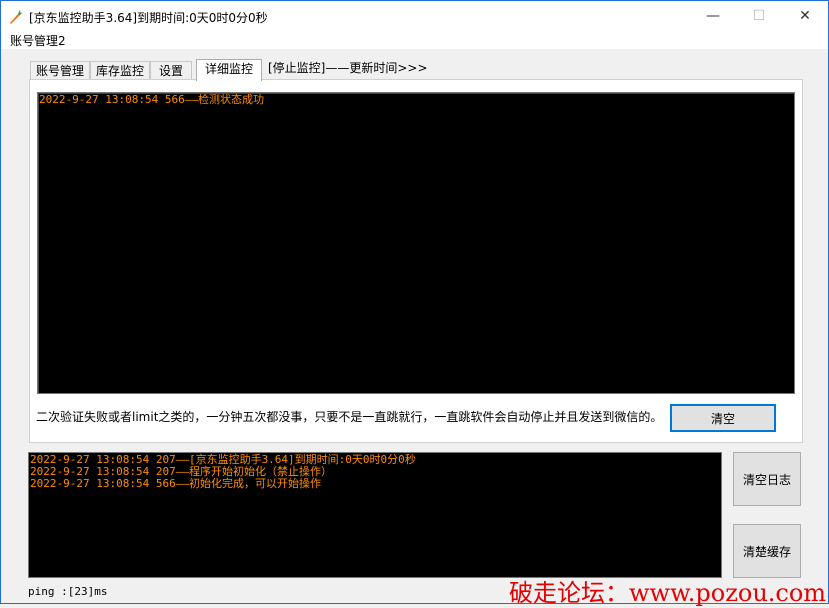 The width and height of the screenshot is (829, 608). I want to click on maximize-button: ☐, so click(759, 16).